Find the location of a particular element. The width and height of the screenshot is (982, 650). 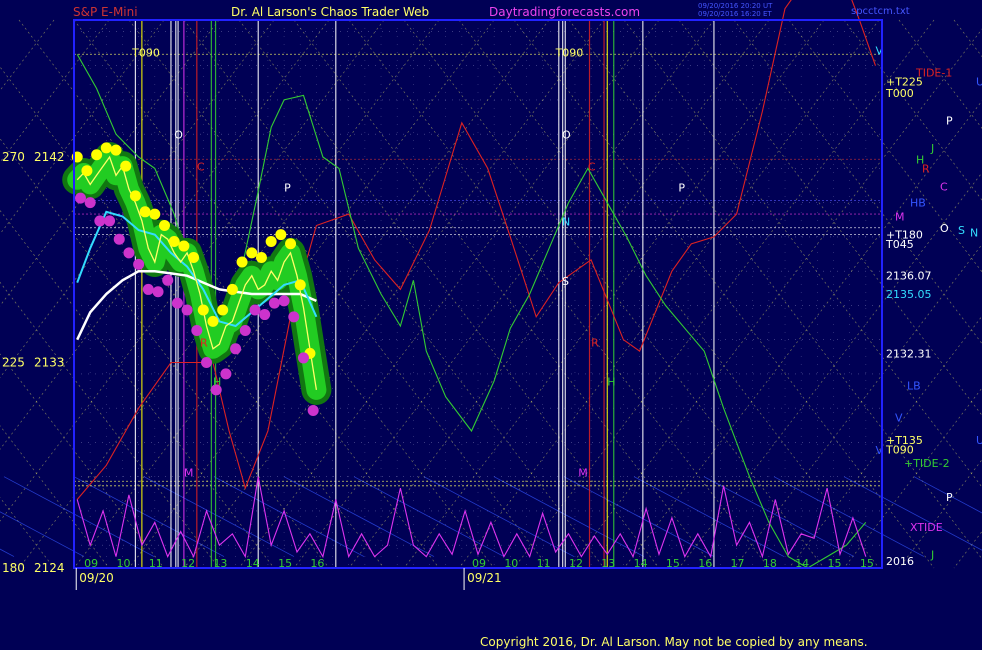

right-label: 2016 is located at coordinates (900, 561).